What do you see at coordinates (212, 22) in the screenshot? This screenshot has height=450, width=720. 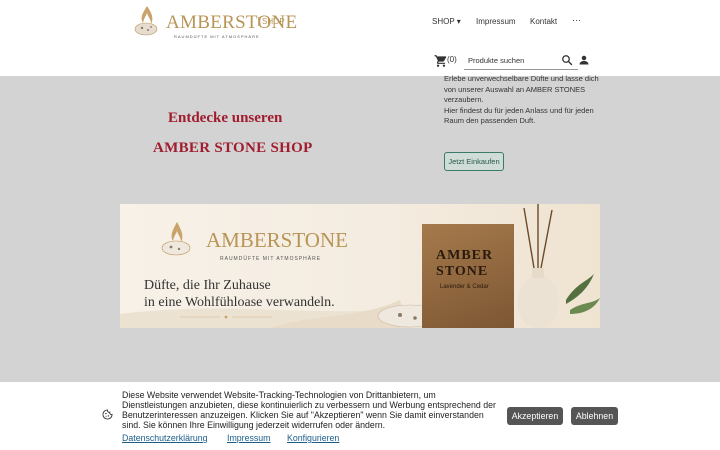 I see `logo: AMBERSTONE SHOP RAUMDÜFTE MIT ATMOSPHÄRE` at bounding box center [212, 22].